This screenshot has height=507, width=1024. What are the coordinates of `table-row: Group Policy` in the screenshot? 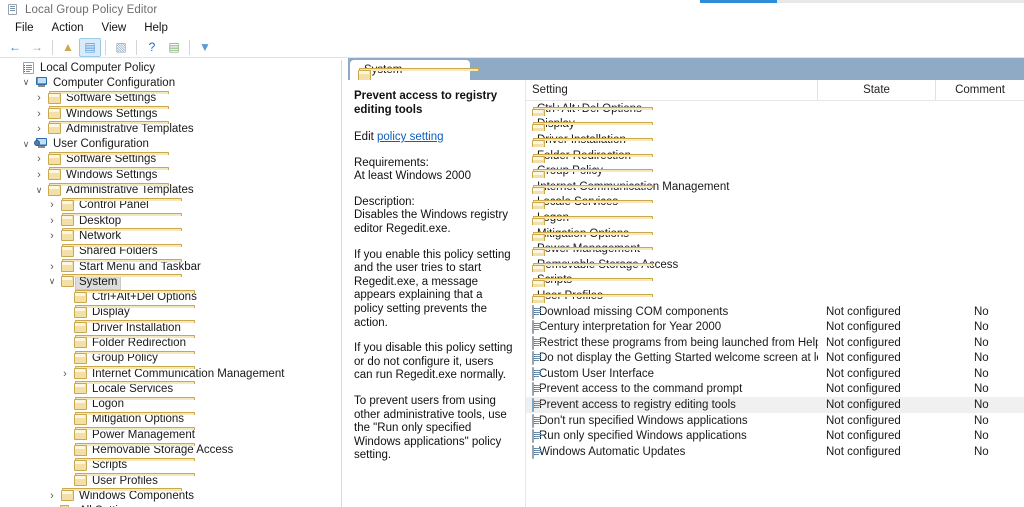 It's located at (775, 171).